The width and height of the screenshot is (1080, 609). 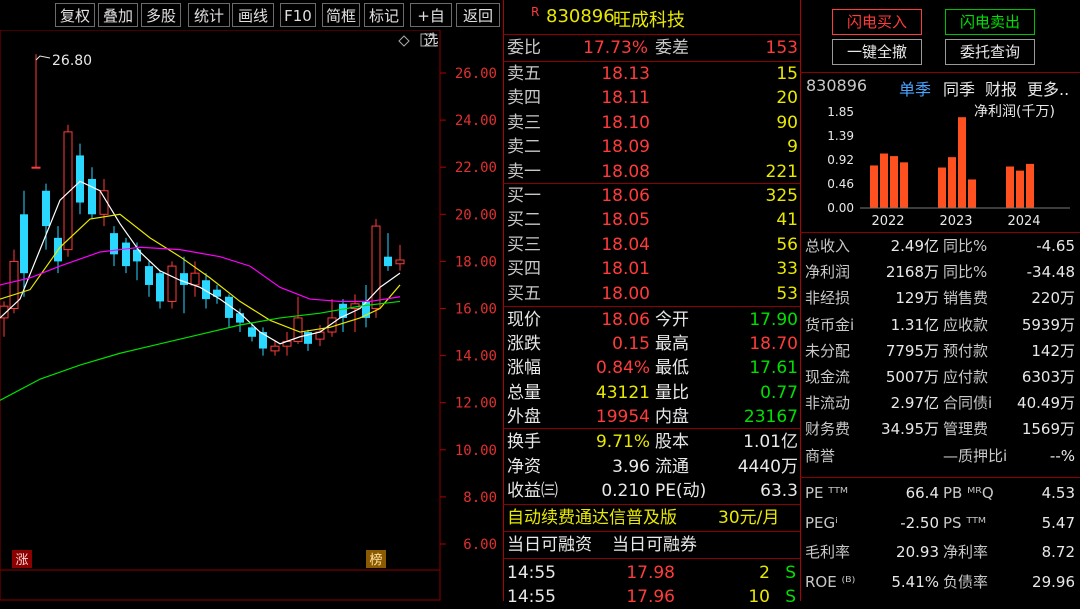 I want to click on buy-row: 买三 18.04 56, so click(x=652, y=245).